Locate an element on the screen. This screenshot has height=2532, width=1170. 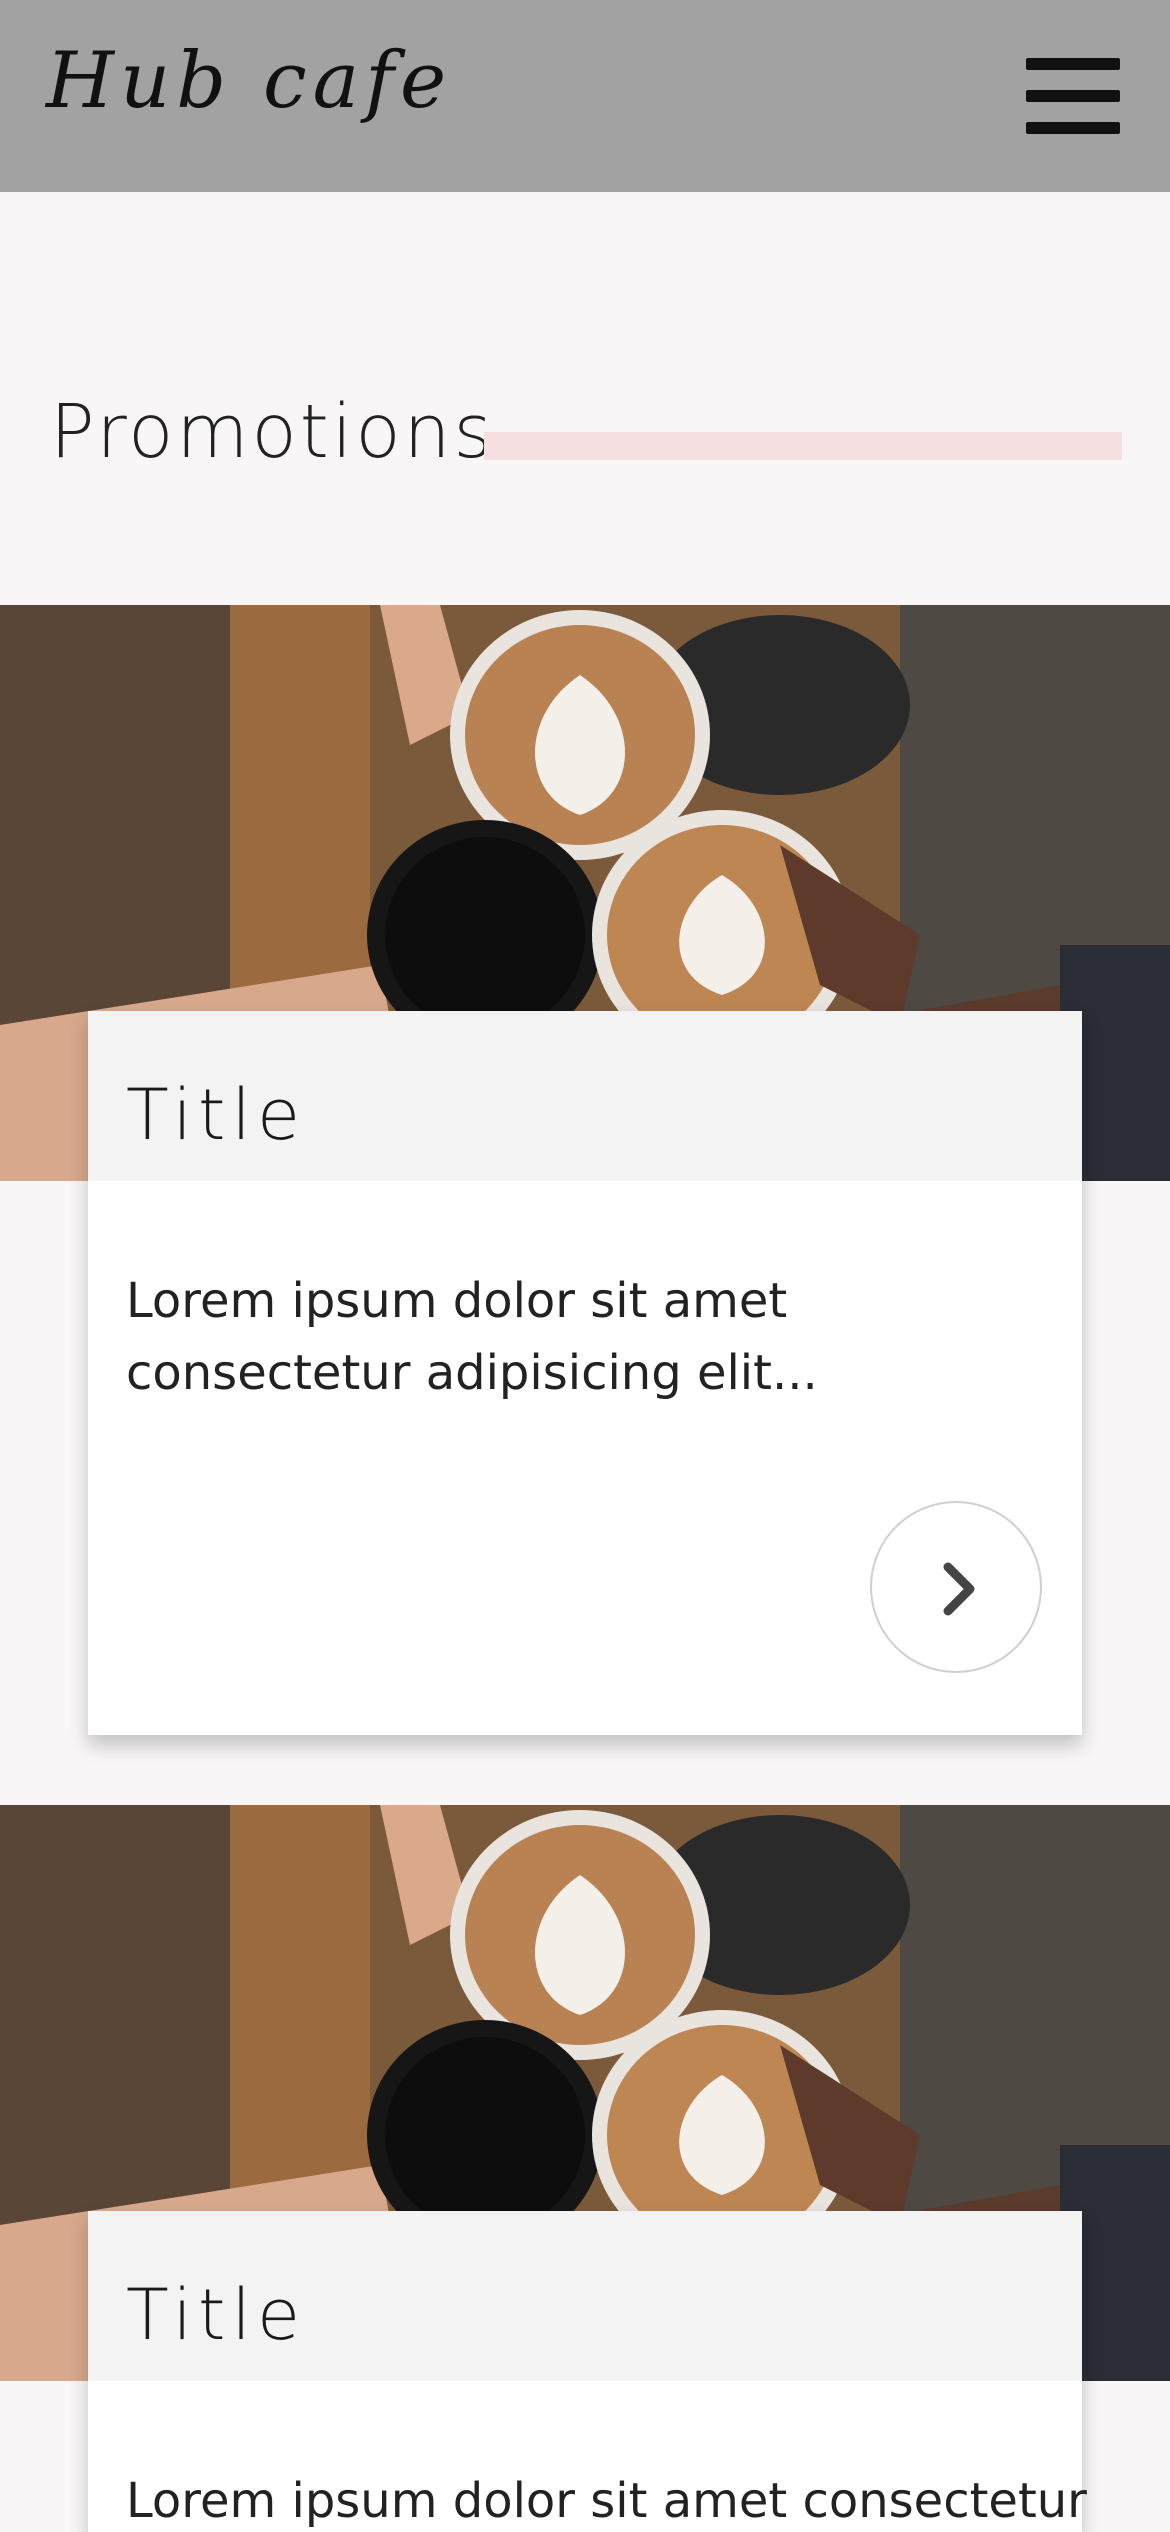
brand-logo: Hub cafe is located at coordinates (249, 81).